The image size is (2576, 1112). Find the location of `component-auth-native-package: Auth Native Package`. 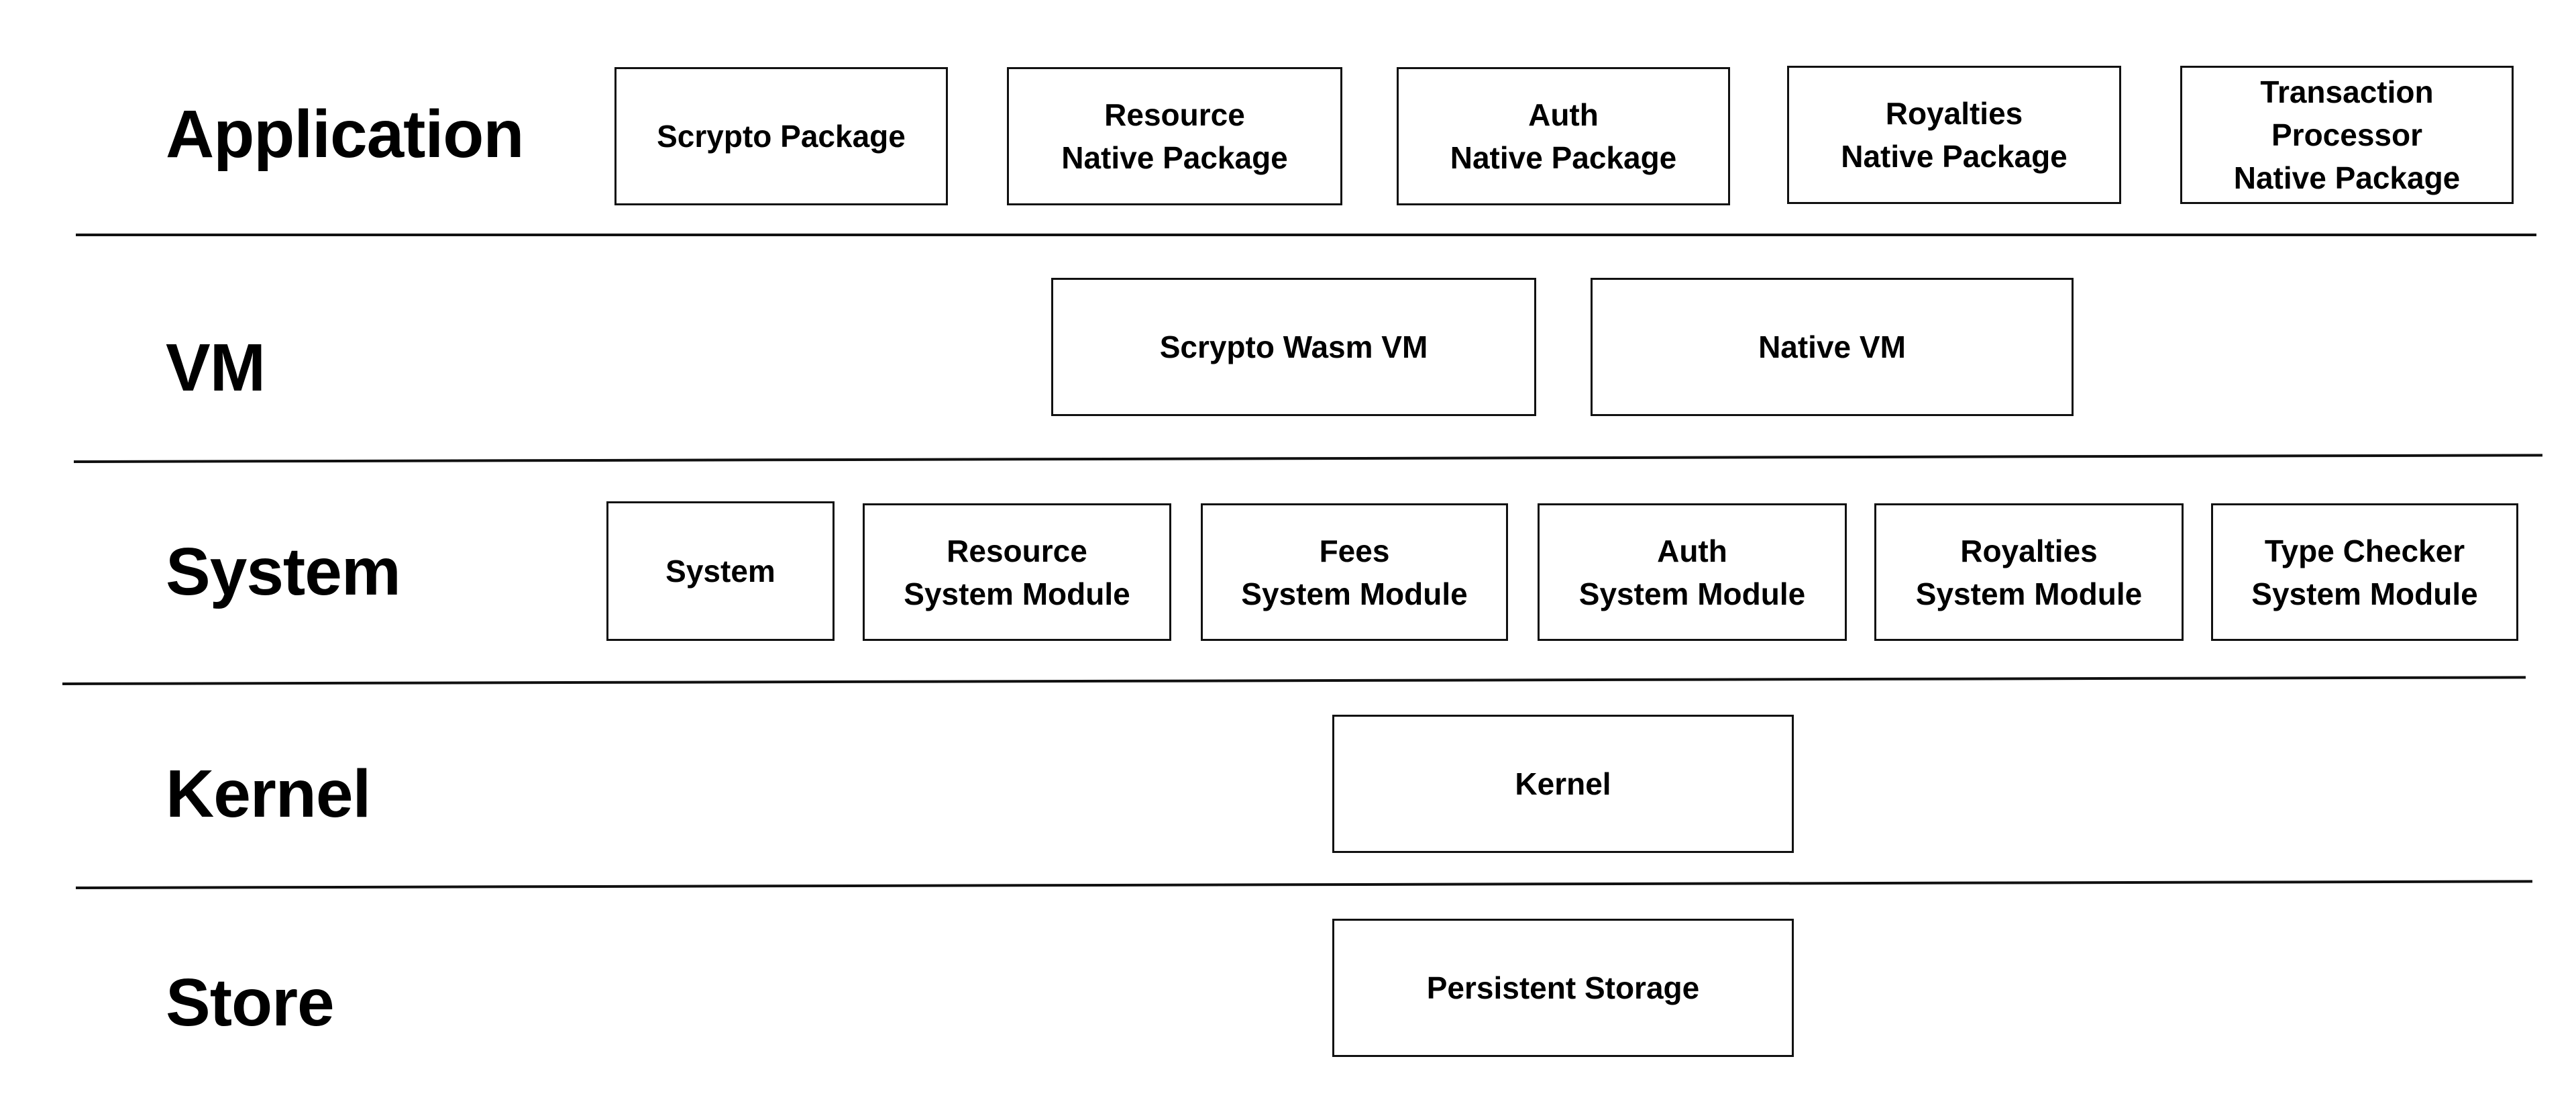

component-auth-native-package: Auth Native Package is located at coordinates (1563, 136).